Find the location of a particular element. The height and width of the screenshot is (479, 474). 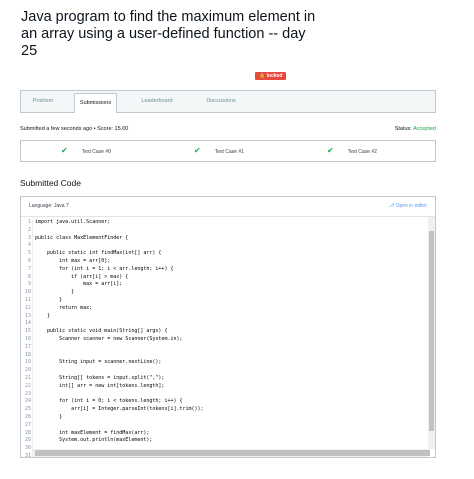

code-text: public static void main(String[] args) { is located at coordinates (101, 331).